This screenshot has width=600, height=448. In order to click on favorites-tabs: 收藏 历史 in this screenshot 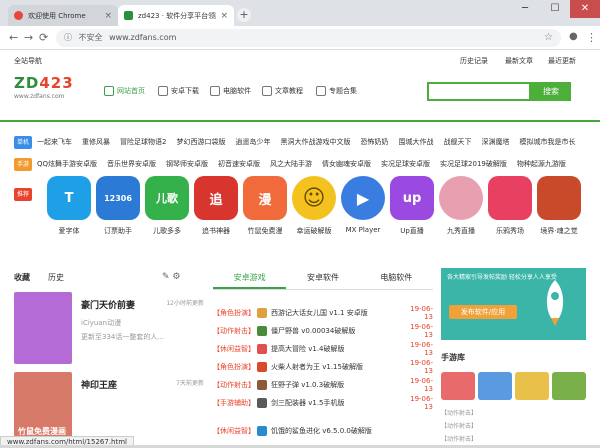, I will do `click(48, 277)`.